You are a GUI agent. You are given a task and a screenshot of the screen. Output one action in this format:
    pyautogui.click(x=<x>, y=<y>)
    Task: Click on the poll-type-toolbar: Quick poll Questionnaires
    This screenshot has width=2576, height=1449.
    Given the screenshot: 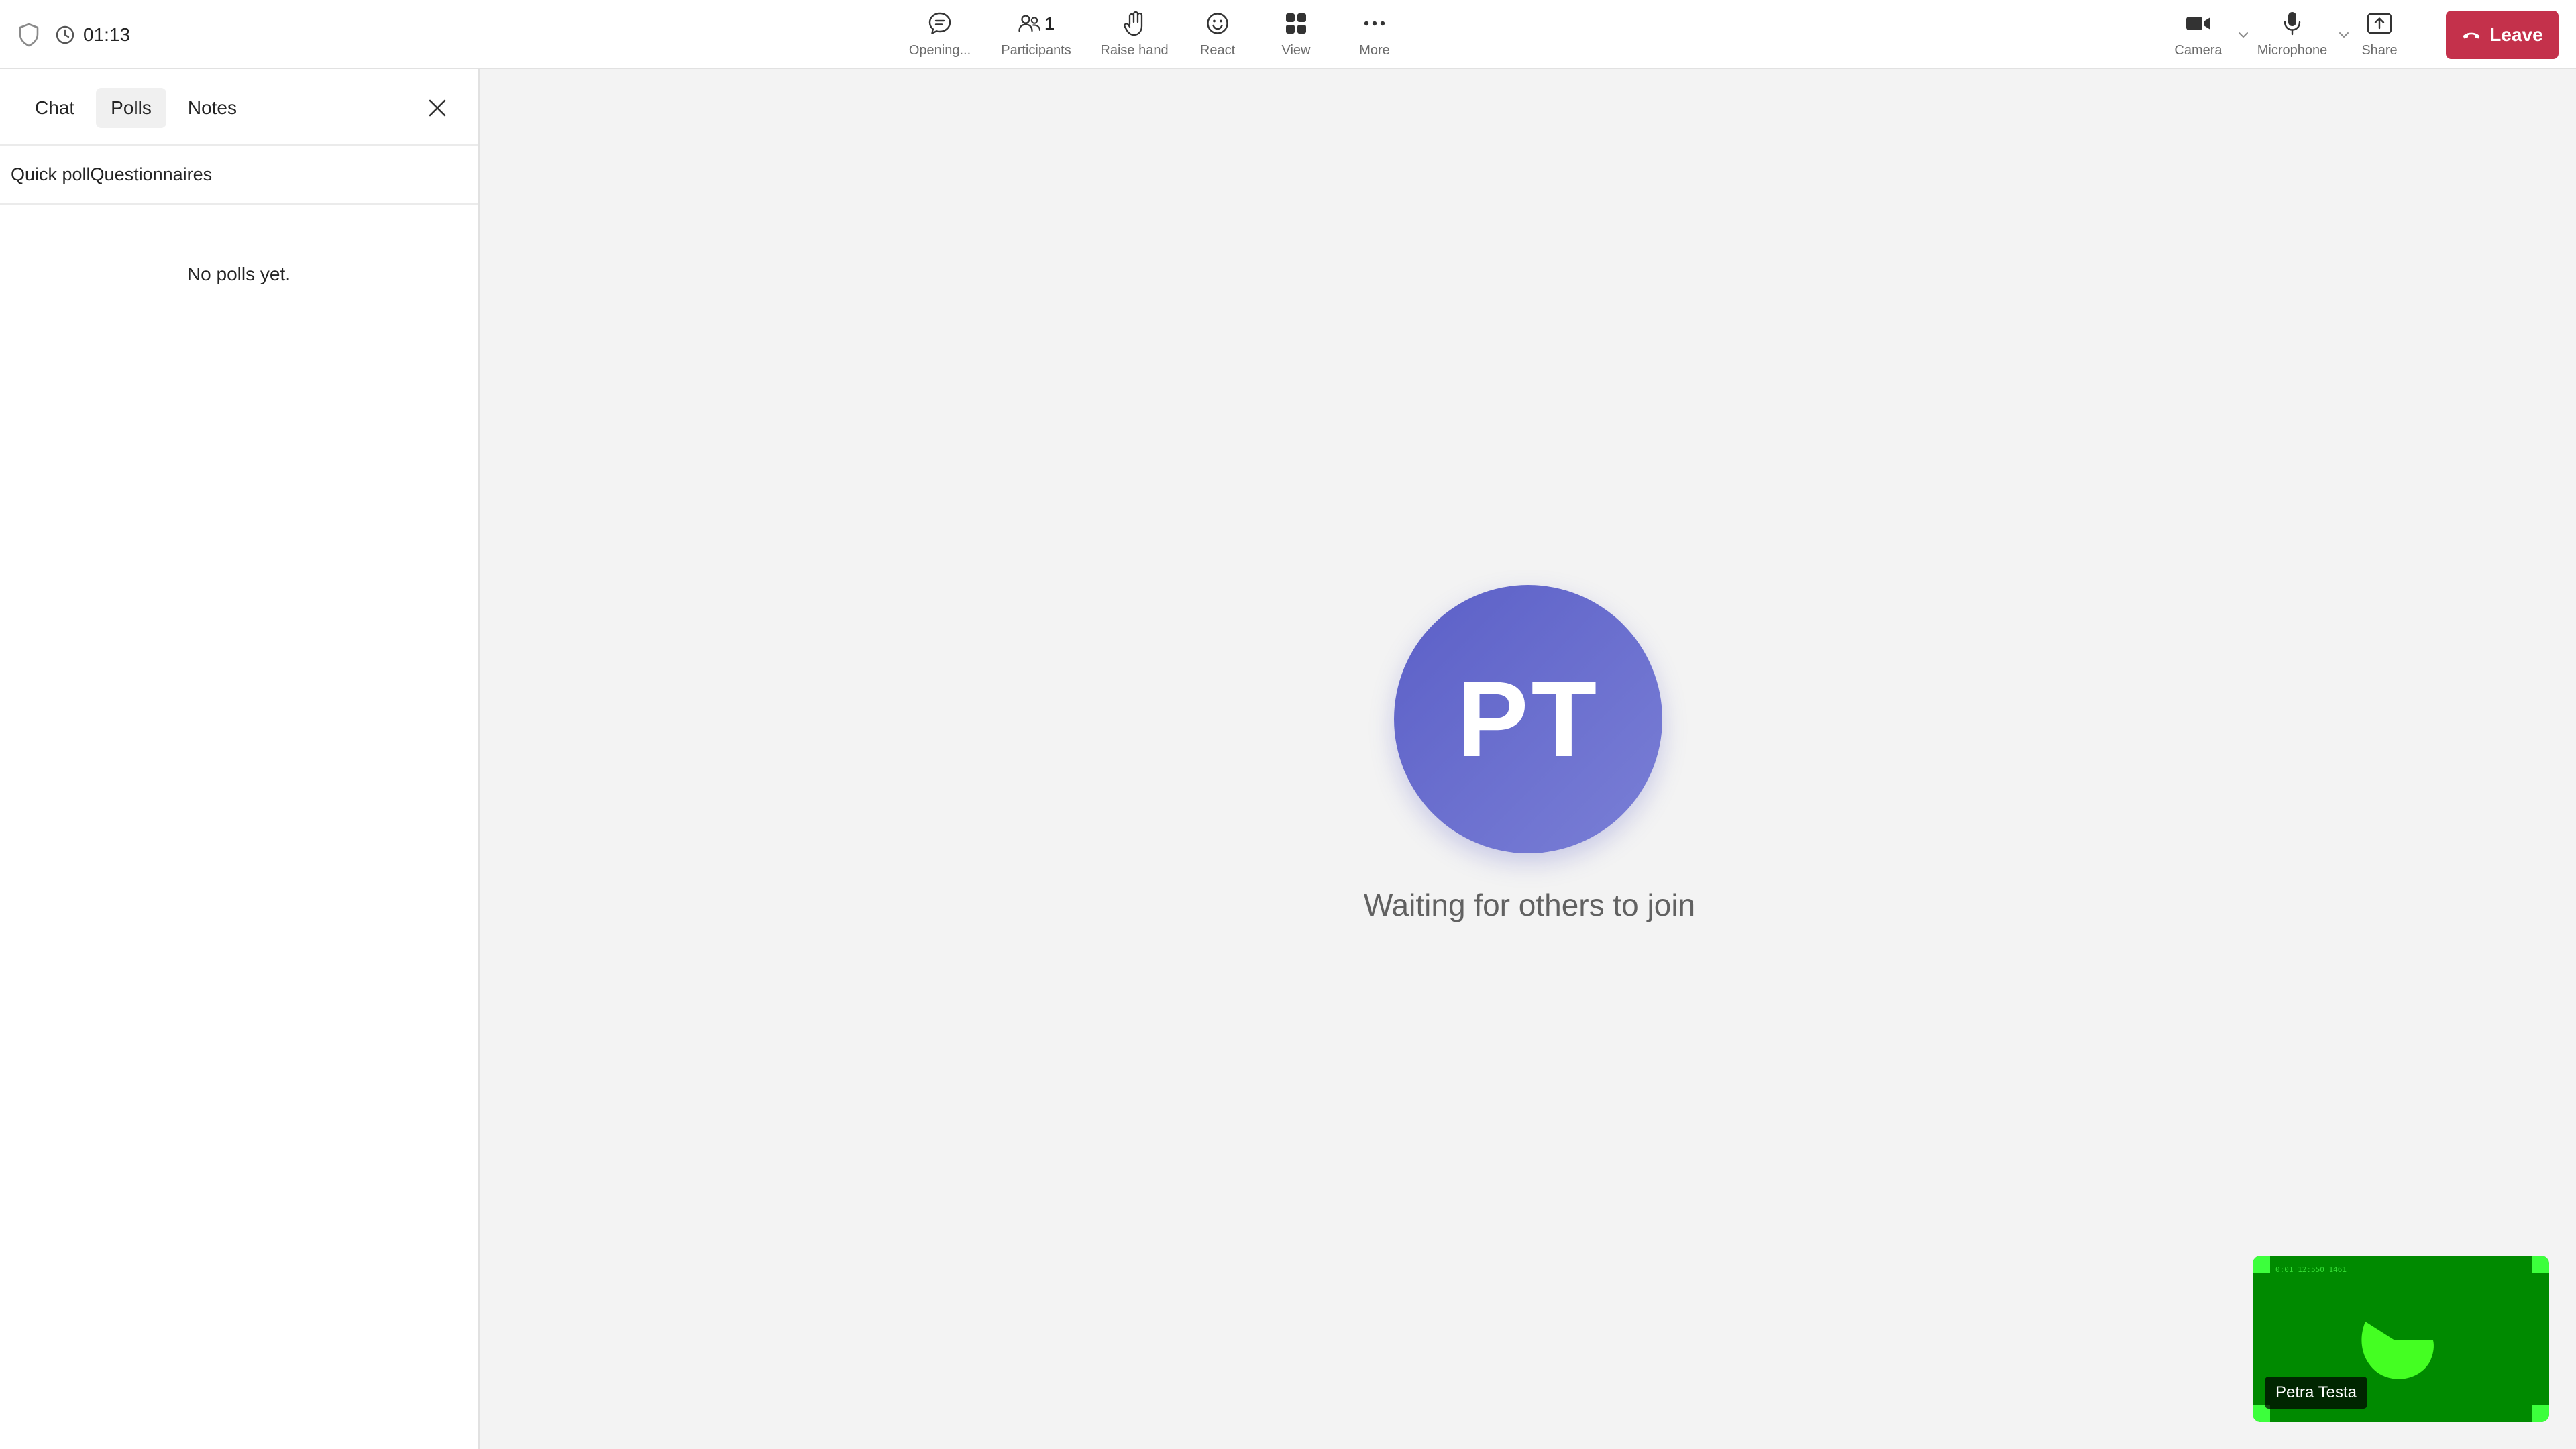 What is the action you would take?
    pyautogui.click(x=239, y=174)
    